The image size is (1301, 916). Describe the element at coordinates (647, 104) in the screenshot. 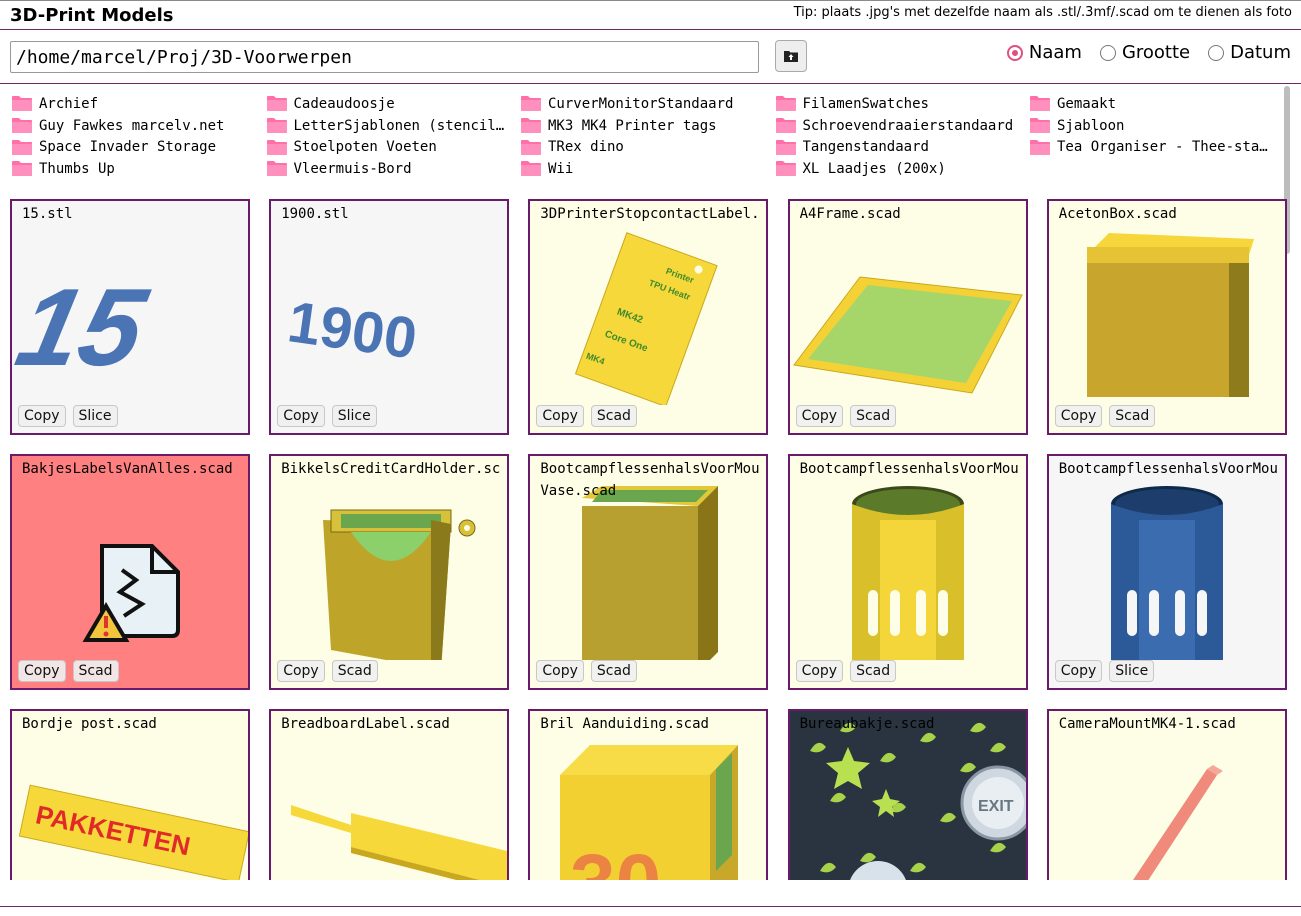

I see `folder-item: CurverMonitorStandaard` at that location.